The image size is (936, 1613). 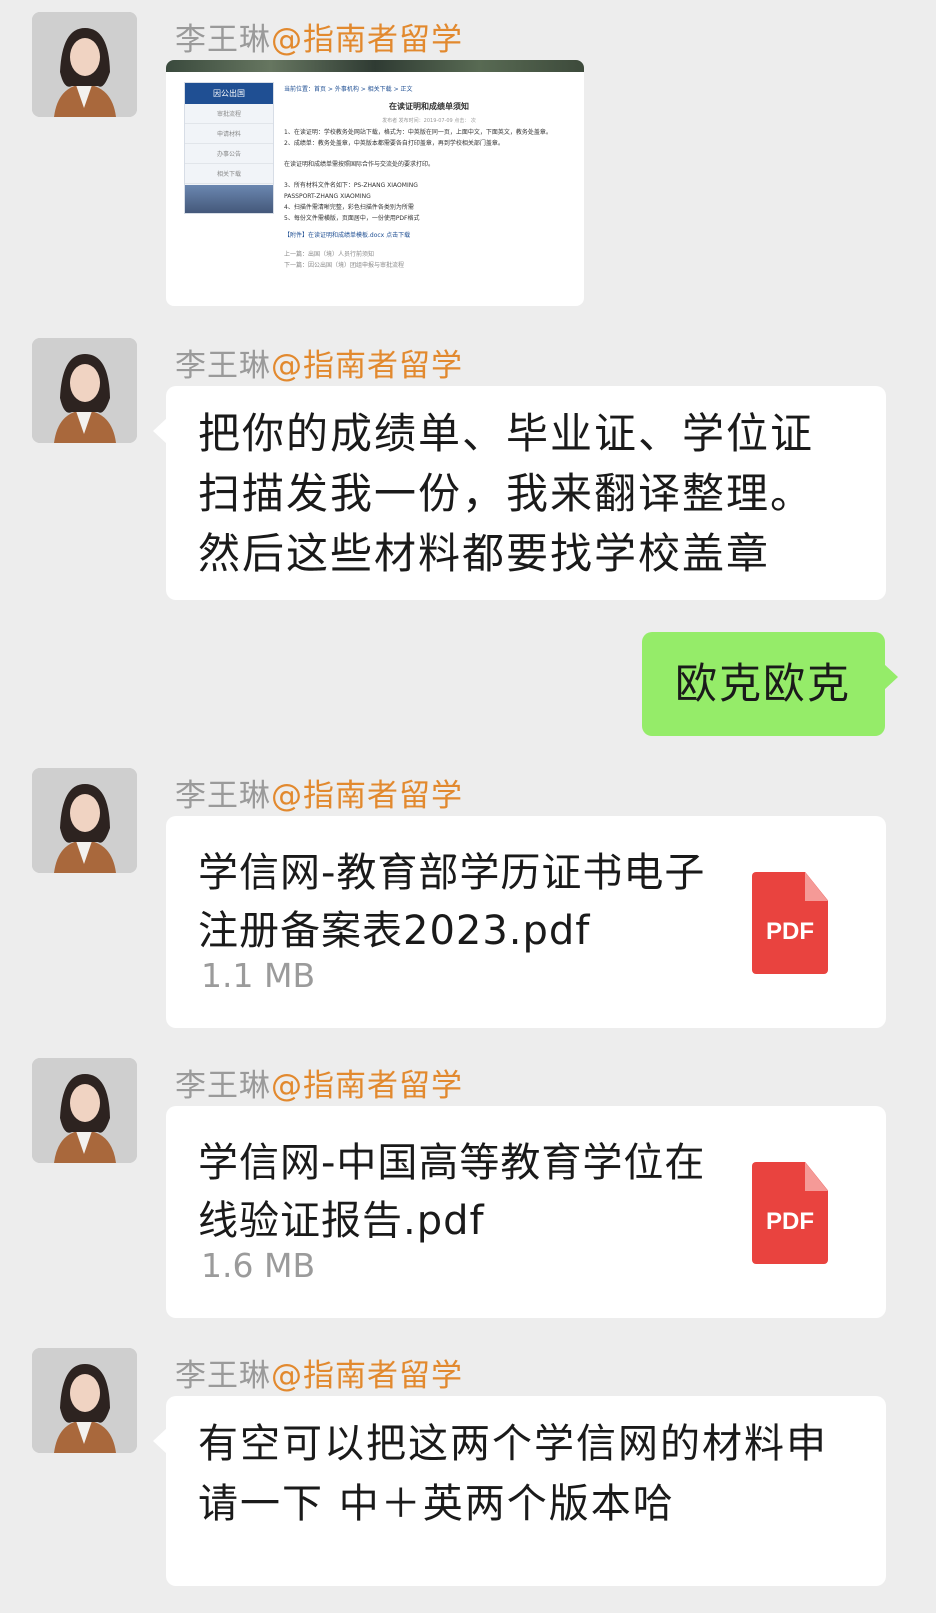 What do you see at coordinates (429, 121) in the screenshot?
I see `preview-meta: 发布者 发布时间：2019-07-09 点击： 次` at bounding box center [429, 121].